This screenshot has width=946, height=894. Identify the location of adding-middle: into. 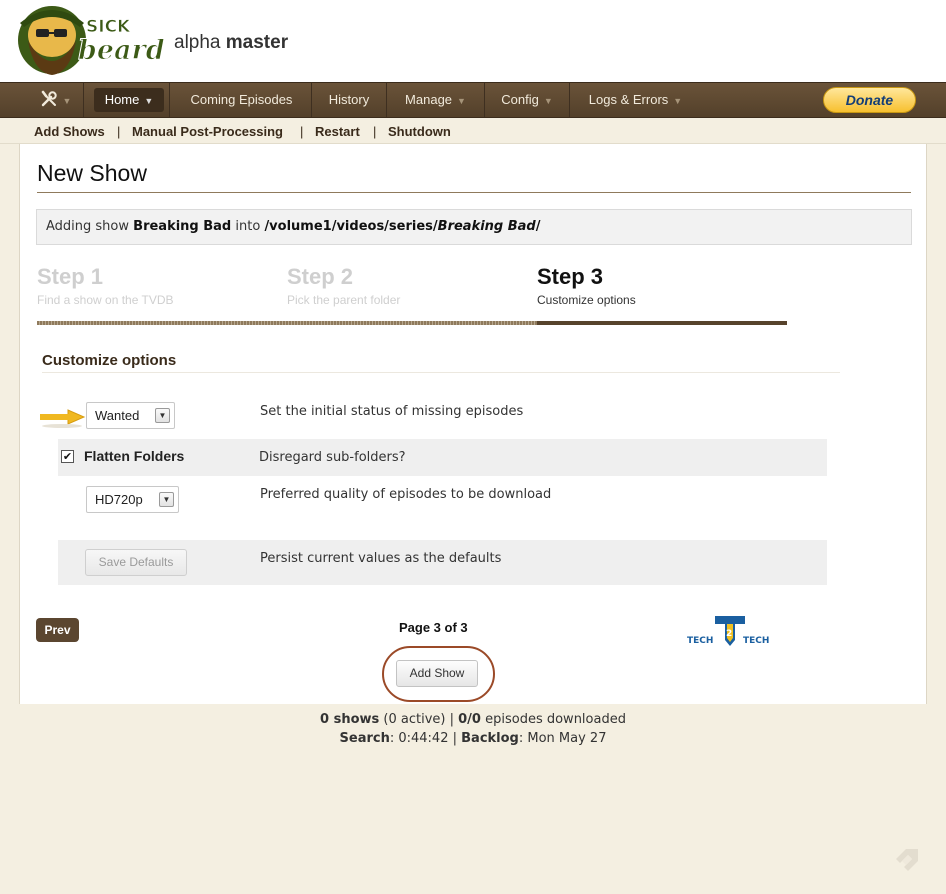
(248, 226).